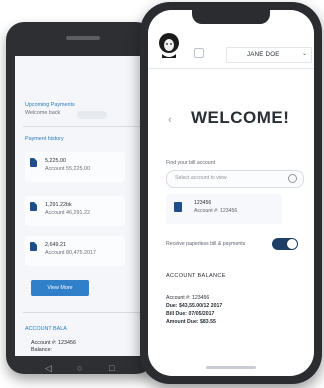 This screenshot has width=324, height=388. I want to click on payment-amount: 5,225.00, so click(55, 161).